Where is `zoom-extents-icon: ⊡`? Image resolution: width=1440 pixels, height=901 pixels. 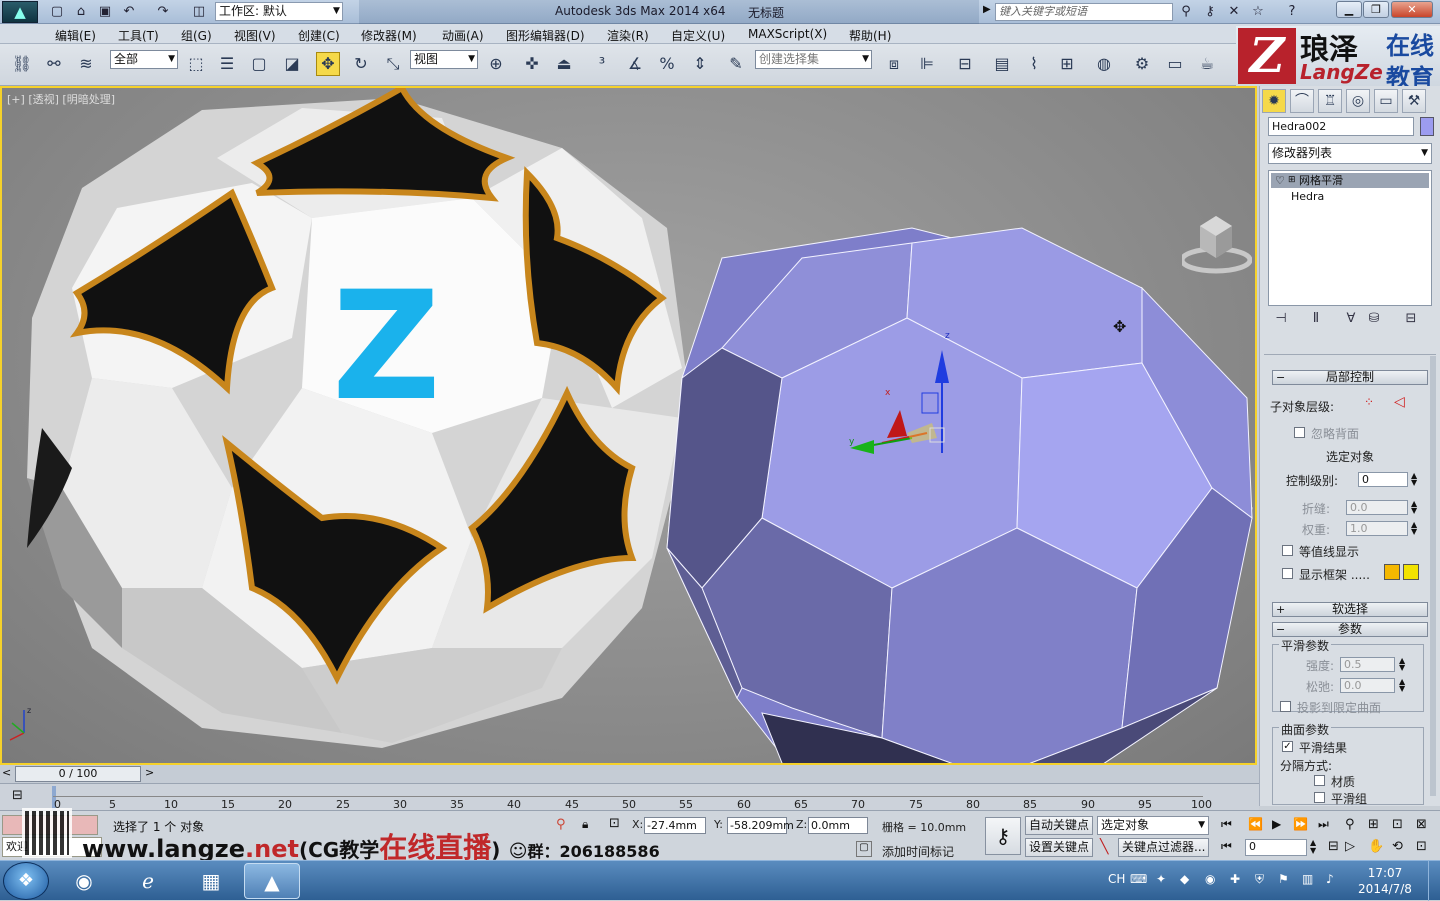
zoom-extents-icon: ⊡ is located at coordinates (1397, 824).